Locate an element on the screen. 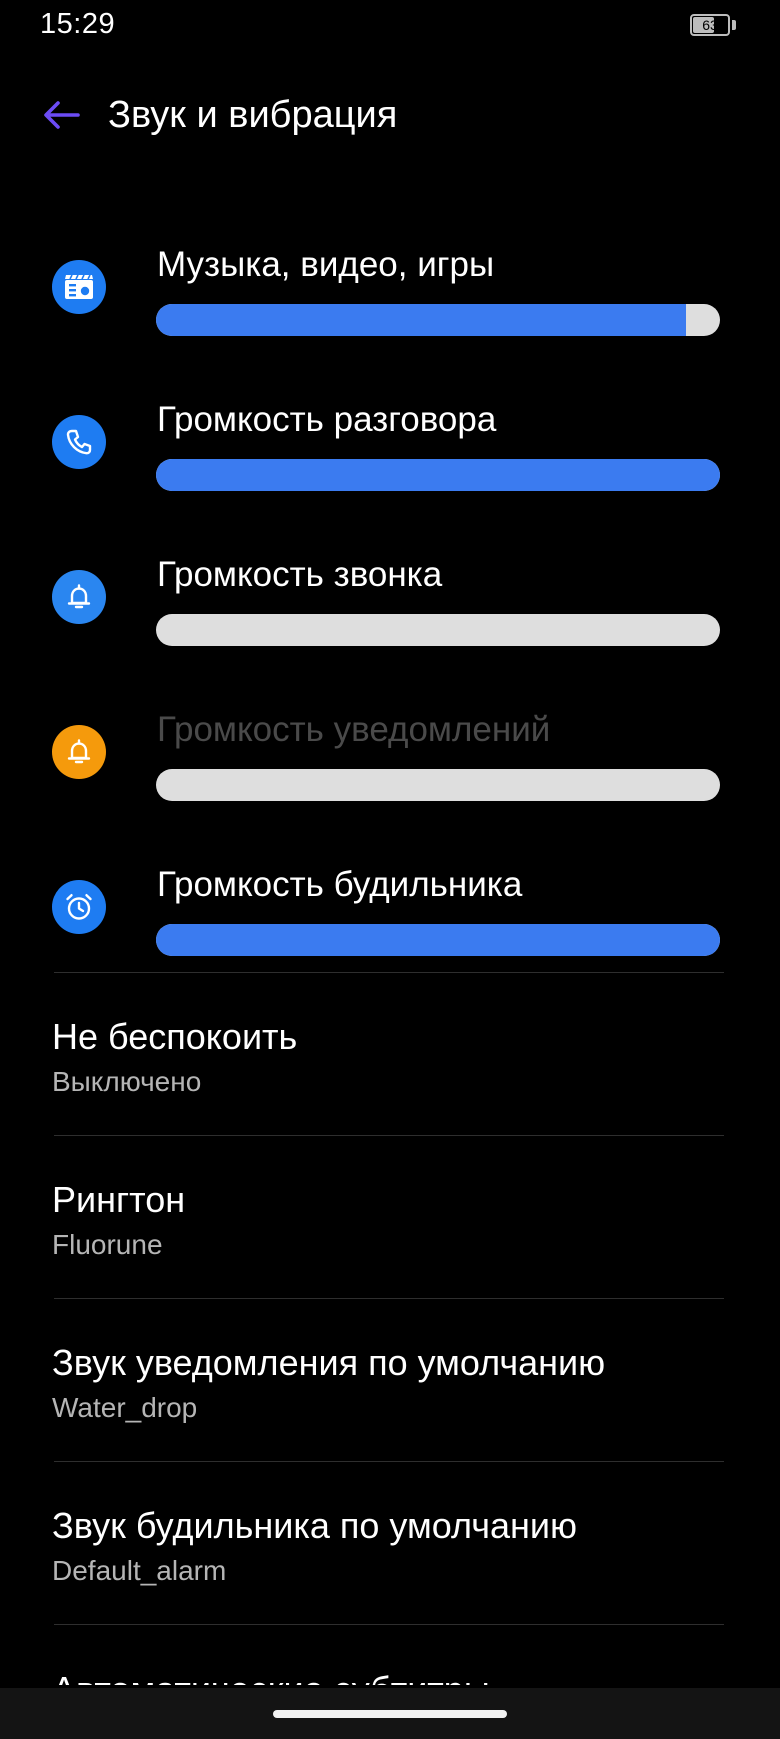 Image resolution: width=780 pixels, height=1739 pixels. setting-auto-captions: Автоматические субтитры is located at coordinates (390, 1670).